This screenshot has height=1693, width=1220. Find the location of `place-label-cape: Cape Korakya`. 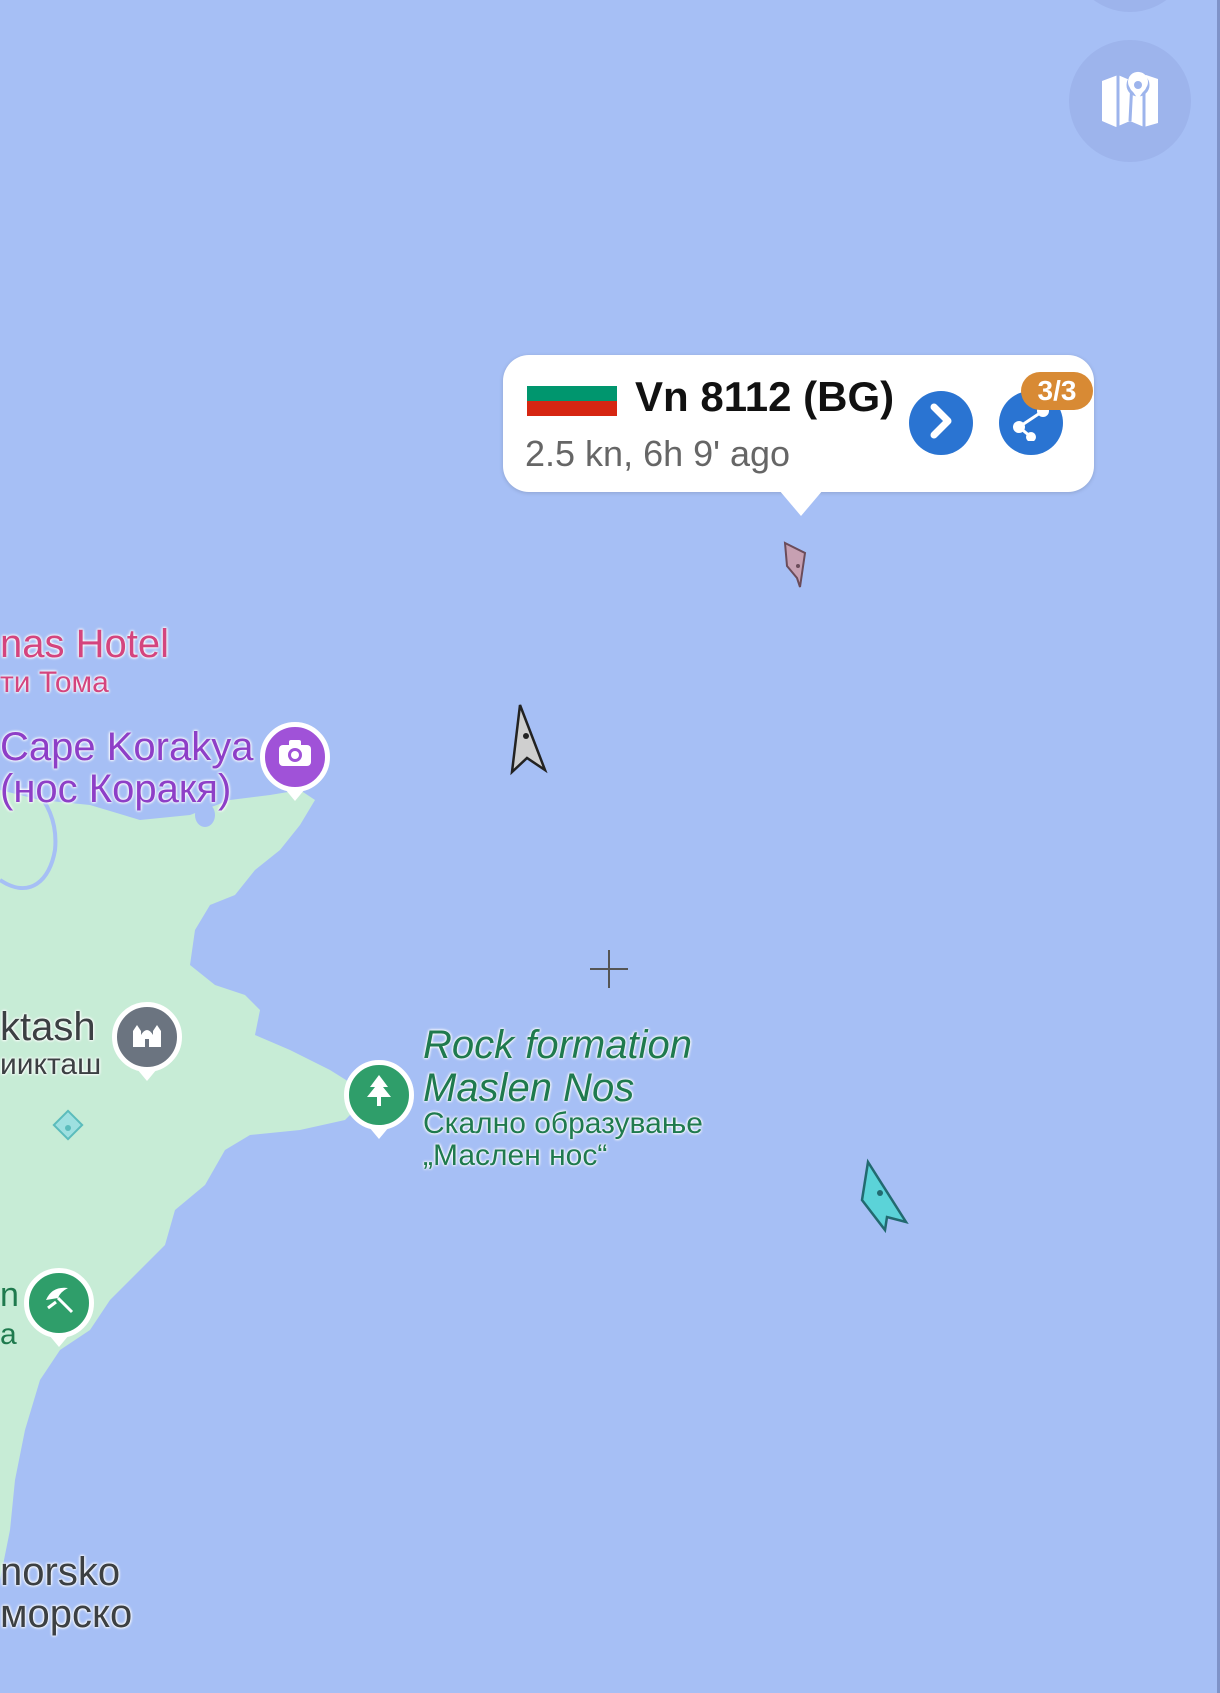

place-label-cape: Cape Korakya is located at coordinates (126, 747).